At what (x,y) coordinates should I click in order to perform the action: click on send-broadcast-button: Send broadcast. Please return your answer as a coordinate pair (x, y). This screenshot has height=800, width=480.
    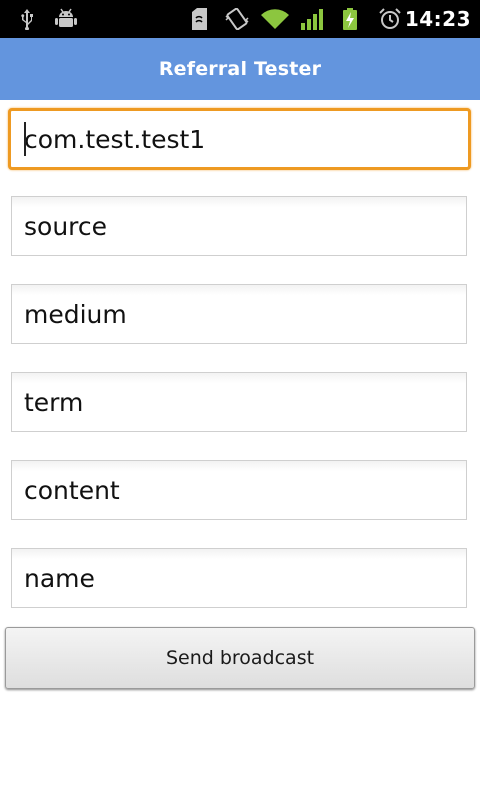
    Looking at the image, I should click on (240, 658).